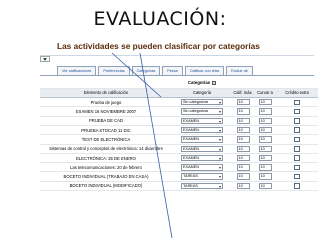 This screenshot has width=320, height=240. Describe the element at coordinates (156, 145) in the screenshot. I see `pointer-line-right` at that location.